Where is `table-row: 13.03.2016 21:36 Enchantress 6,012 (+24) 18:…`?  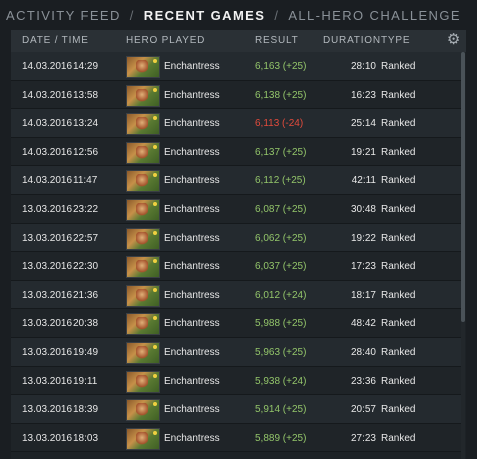
table-row: 13.03.2016 21:36 Enchantress 6,012 (+24) 18:… is located at coordinates (236, 295).